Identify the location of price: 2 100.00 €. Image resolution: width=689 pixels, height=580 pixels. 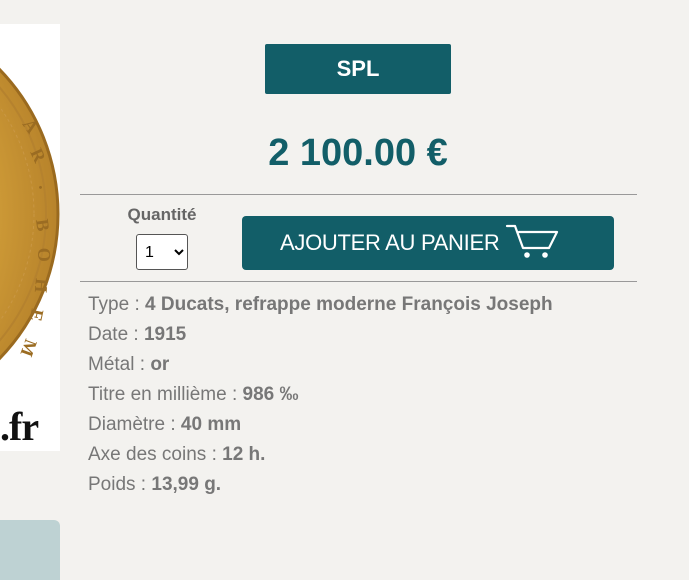
(358, 153).